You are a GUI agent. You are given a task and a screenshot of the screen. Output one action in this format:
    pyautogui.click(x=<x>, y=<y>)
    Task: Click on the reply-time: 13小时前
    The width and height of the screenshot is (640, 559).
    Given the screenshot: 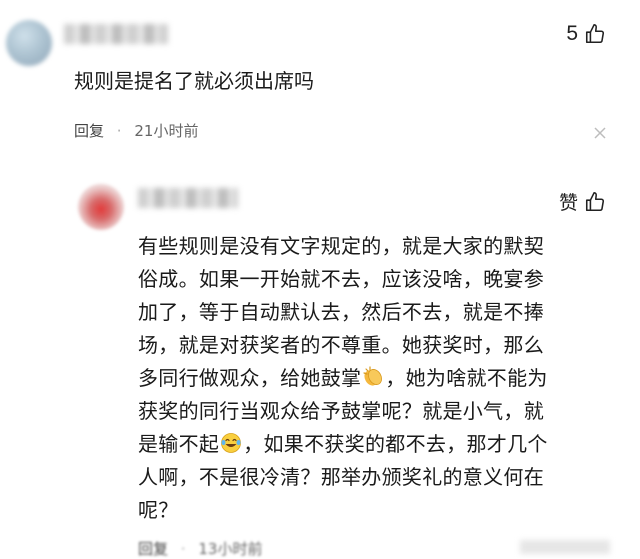 What is the action you would take?
    pyautogui.click(x=230, y=549)
    